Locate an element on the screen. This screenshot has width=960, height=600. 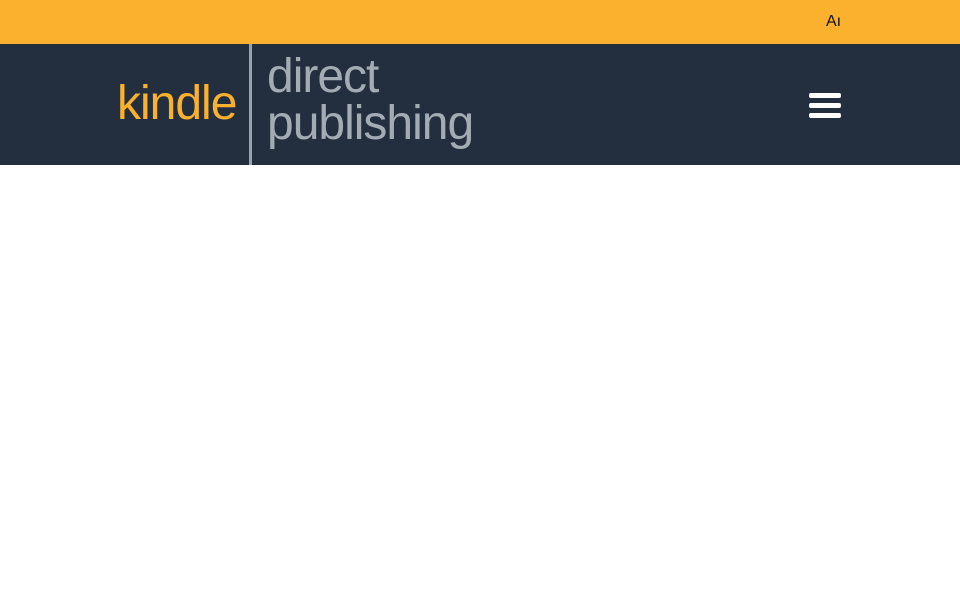
kdp-logo: kindle direct publishing is located at coordinates (302, 104).